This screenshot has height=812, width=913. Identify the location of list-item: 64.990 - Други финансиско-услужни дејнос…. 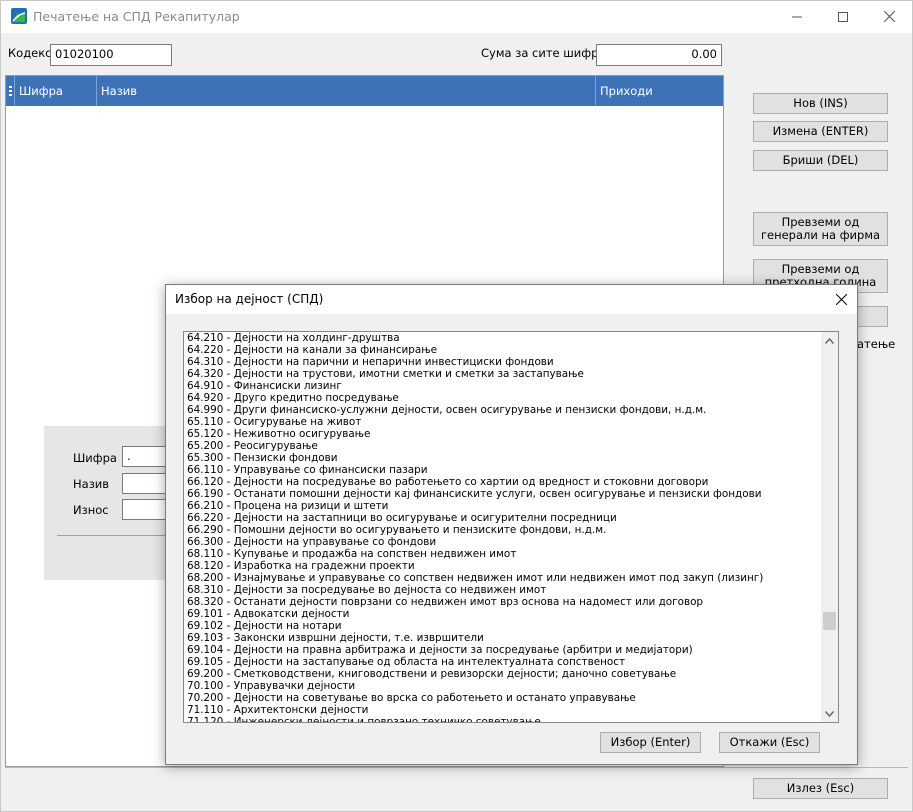
(502, 410).